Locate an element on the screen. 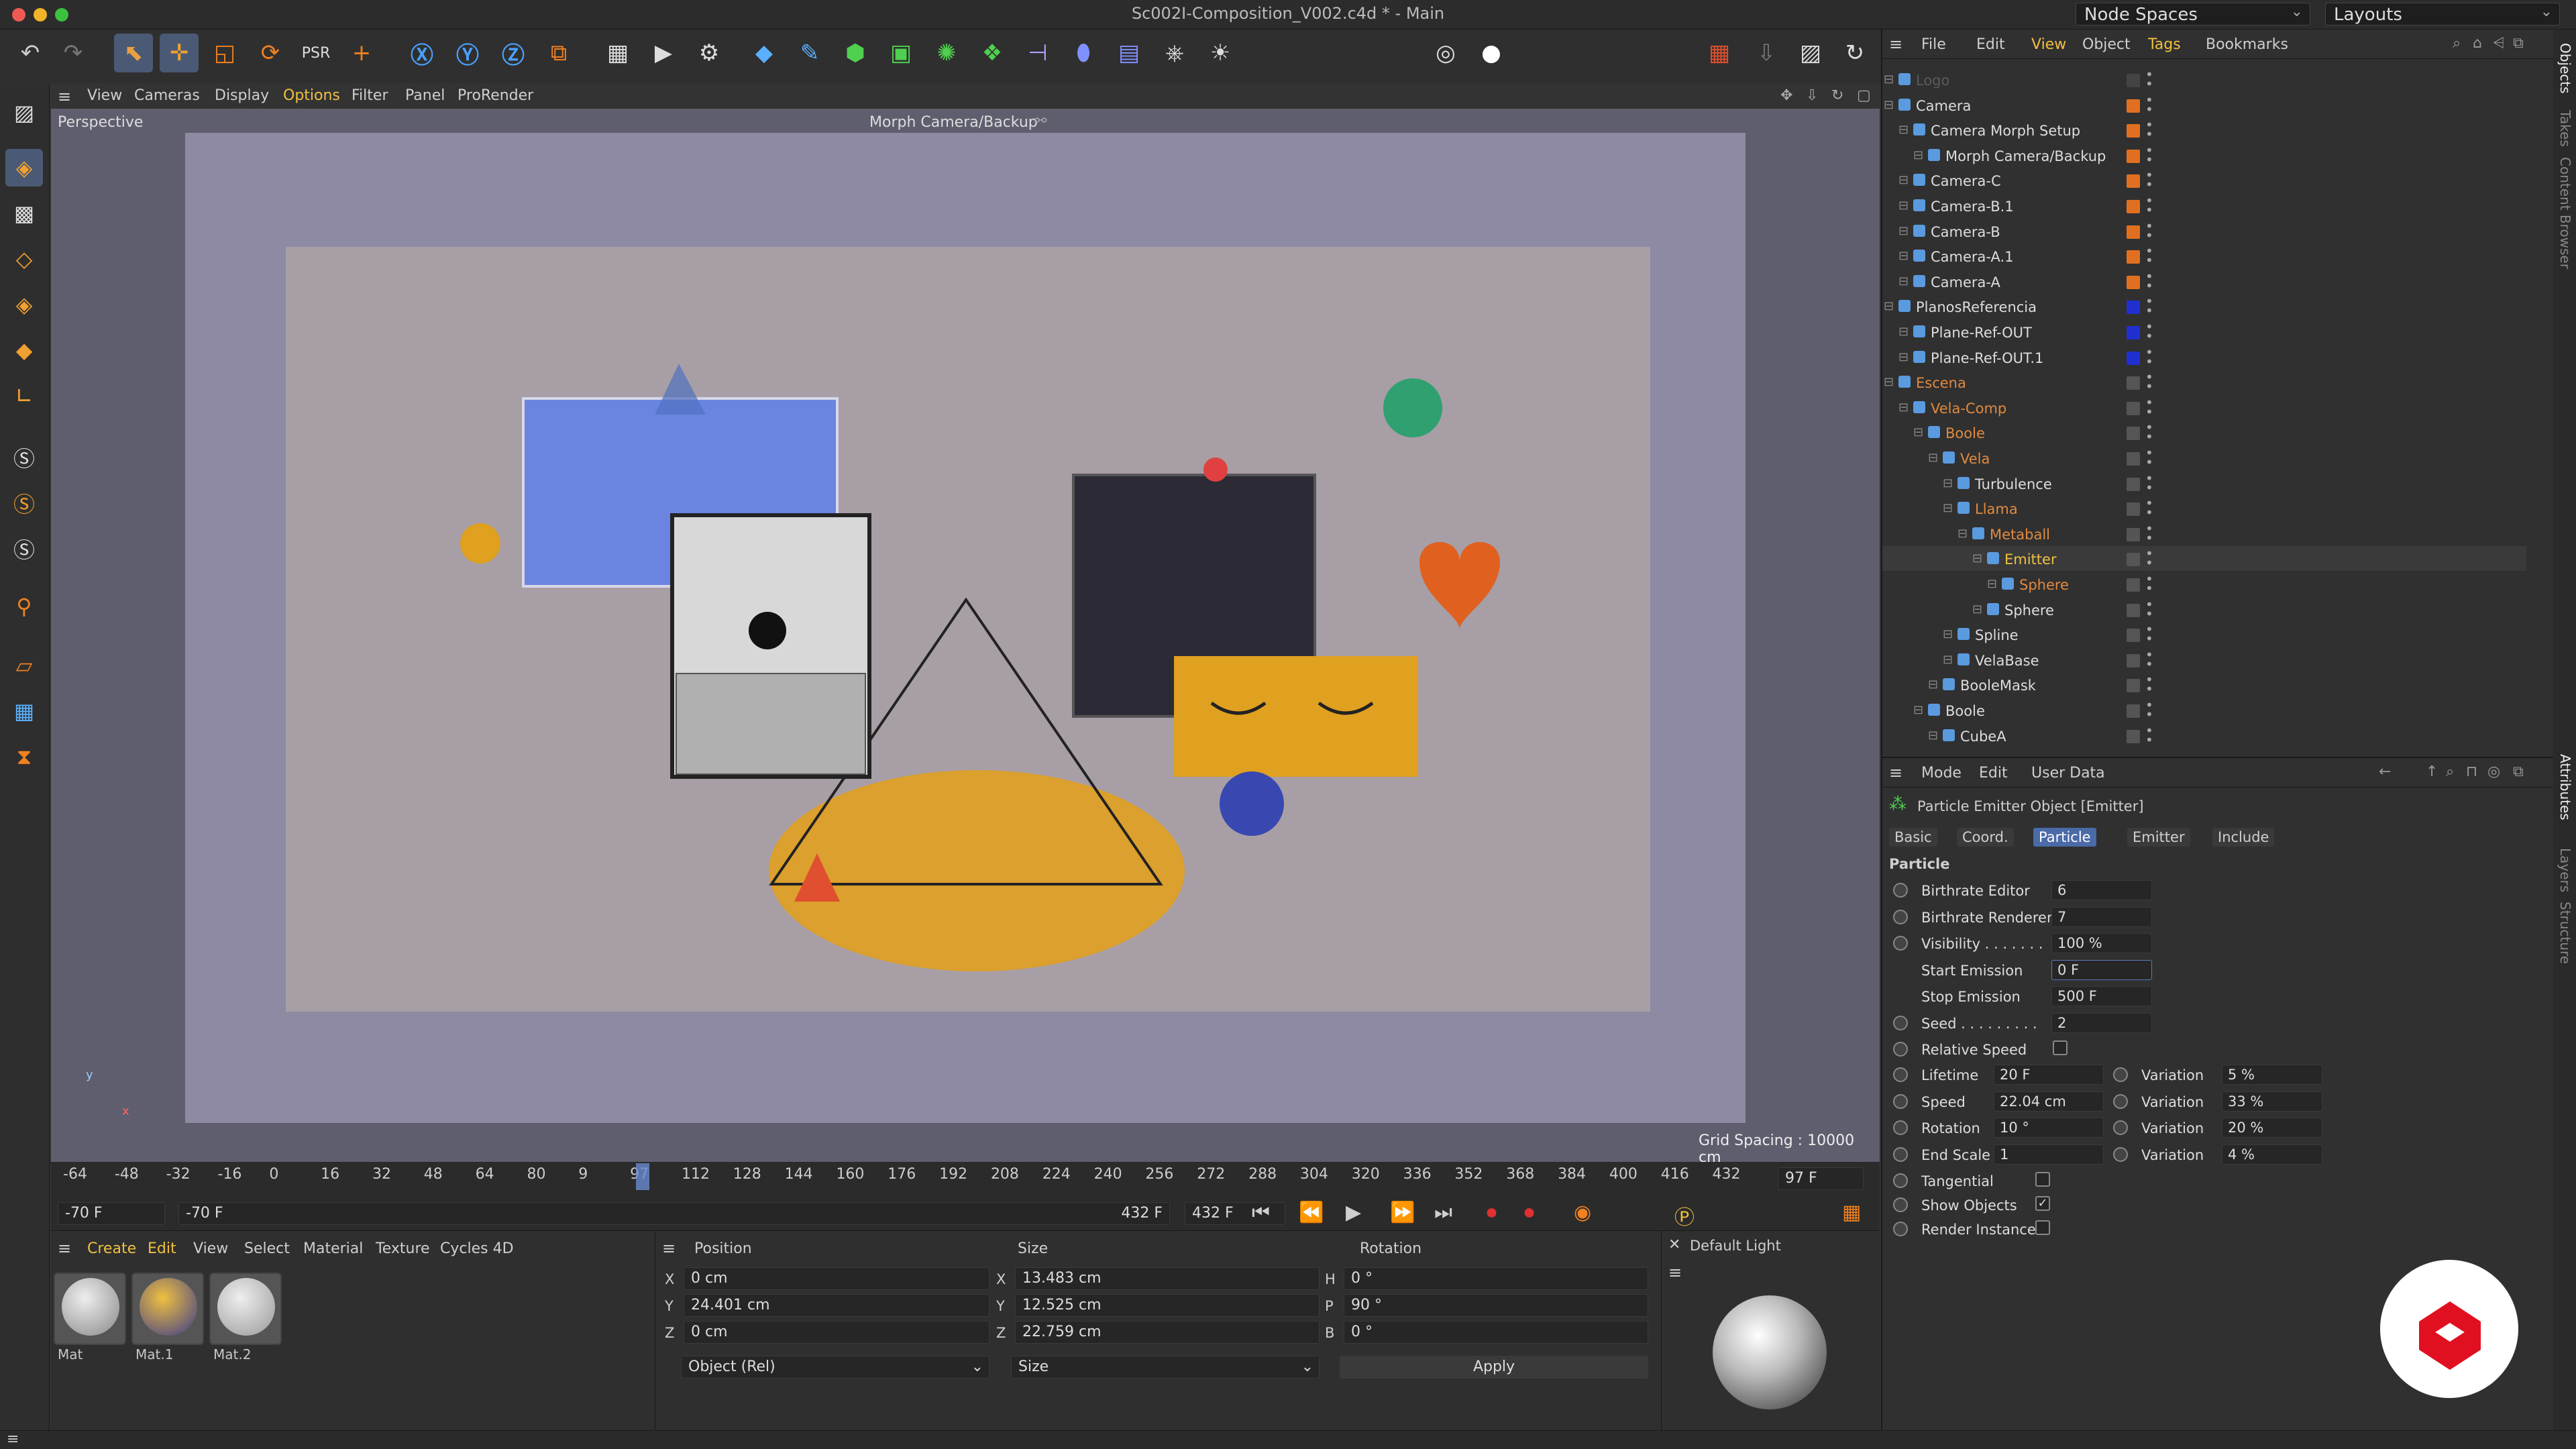 This screenshot has width=2576, height=1449. light-icon: ☀ is located at coordinates (1220, 53).